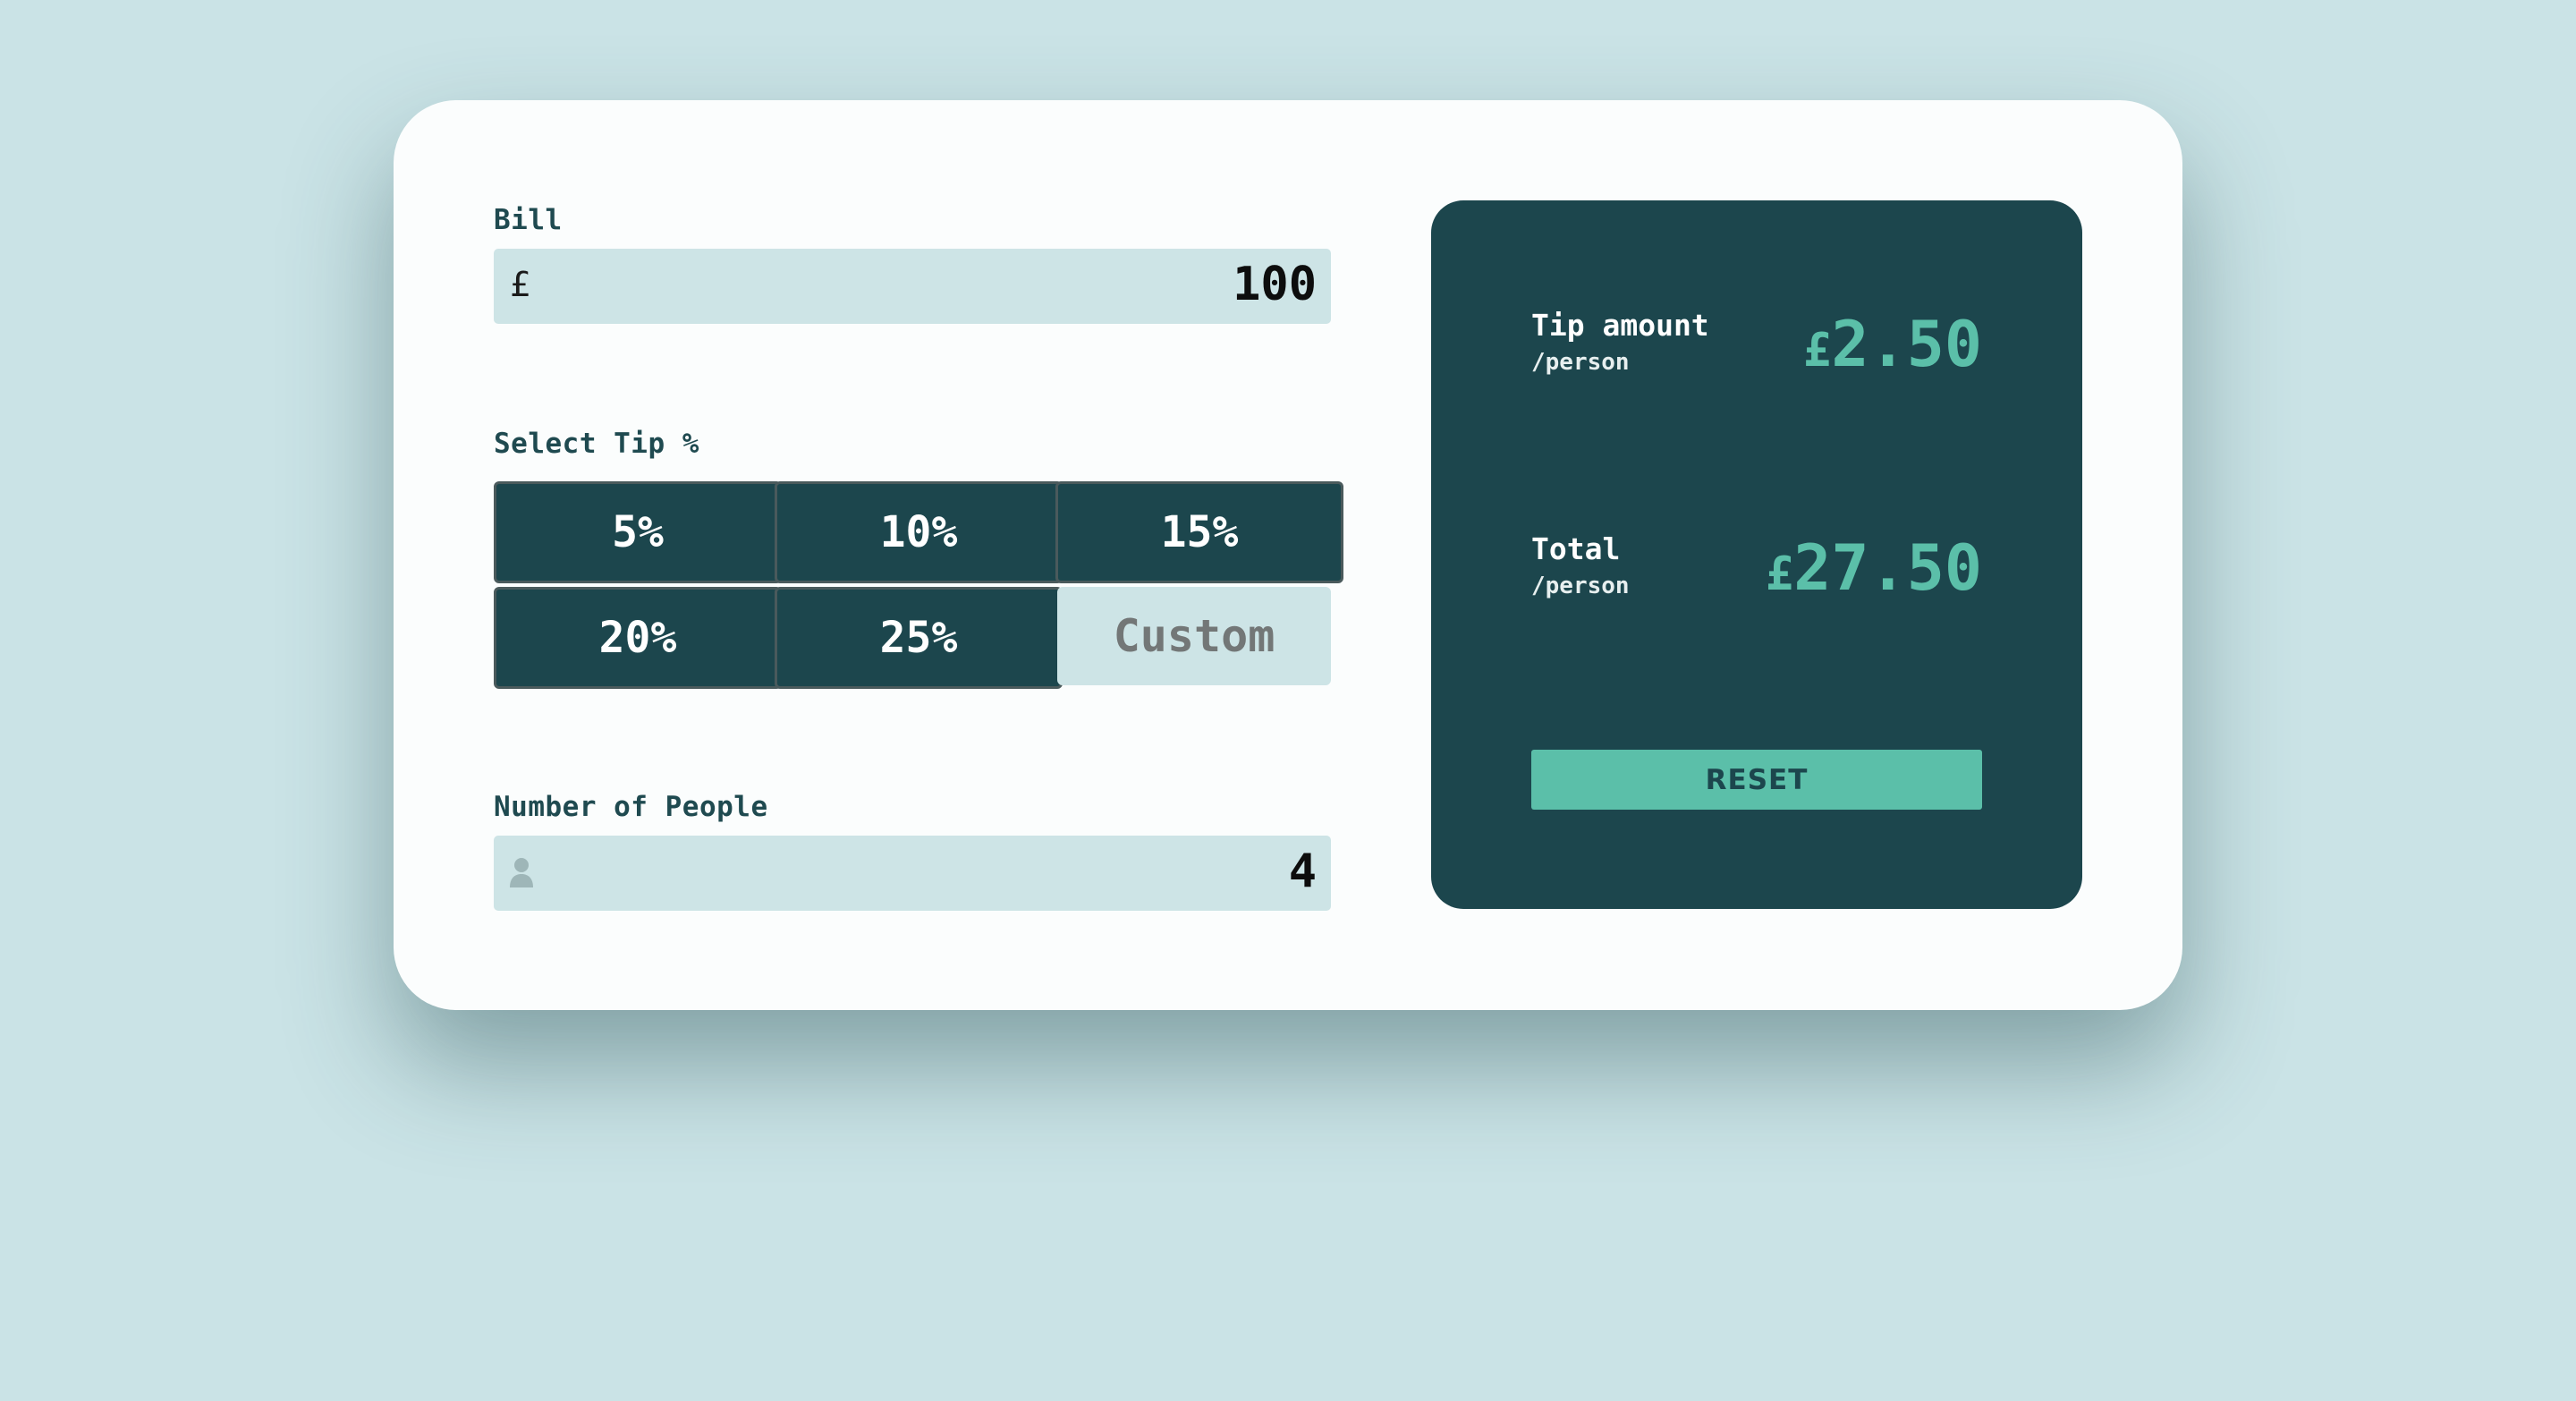 The width and height of the screenshot is (2576, 1401). I want to click on tip-amount-value: £2.50, so click(1892, 344).